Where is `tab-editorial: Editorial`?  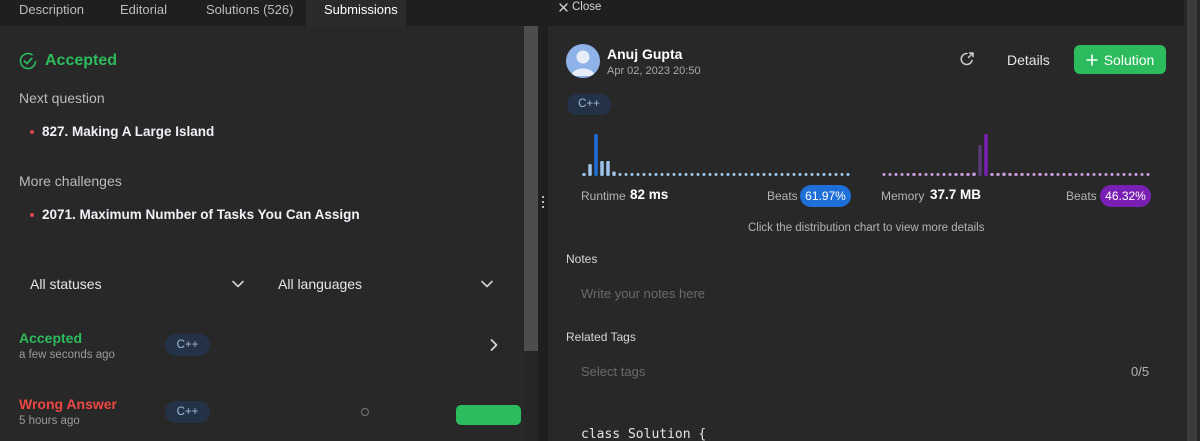
tab-editorial: Editorial is located at coordinates (141, 13).